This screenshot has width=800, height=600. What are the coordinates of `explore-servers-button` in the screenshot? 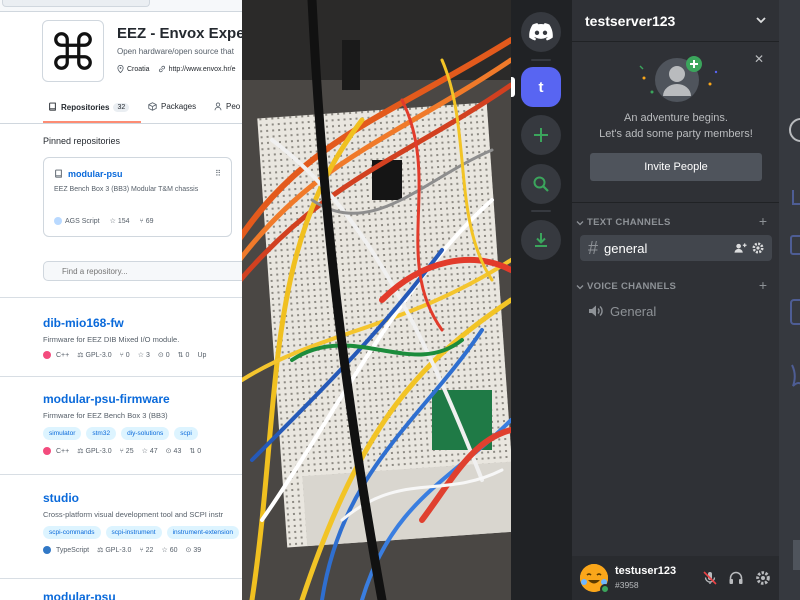 It's located at (541, 184).